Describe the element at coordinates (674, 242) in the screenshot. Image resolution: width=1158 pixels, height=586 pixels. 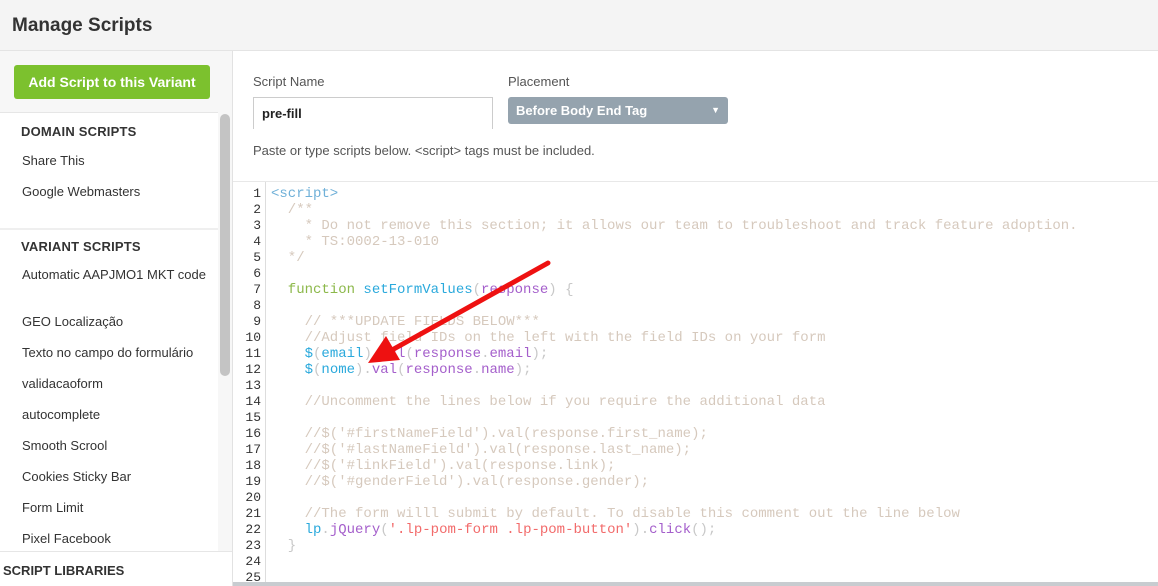
I see `code-line: * TS:0002-13-010` at that location.